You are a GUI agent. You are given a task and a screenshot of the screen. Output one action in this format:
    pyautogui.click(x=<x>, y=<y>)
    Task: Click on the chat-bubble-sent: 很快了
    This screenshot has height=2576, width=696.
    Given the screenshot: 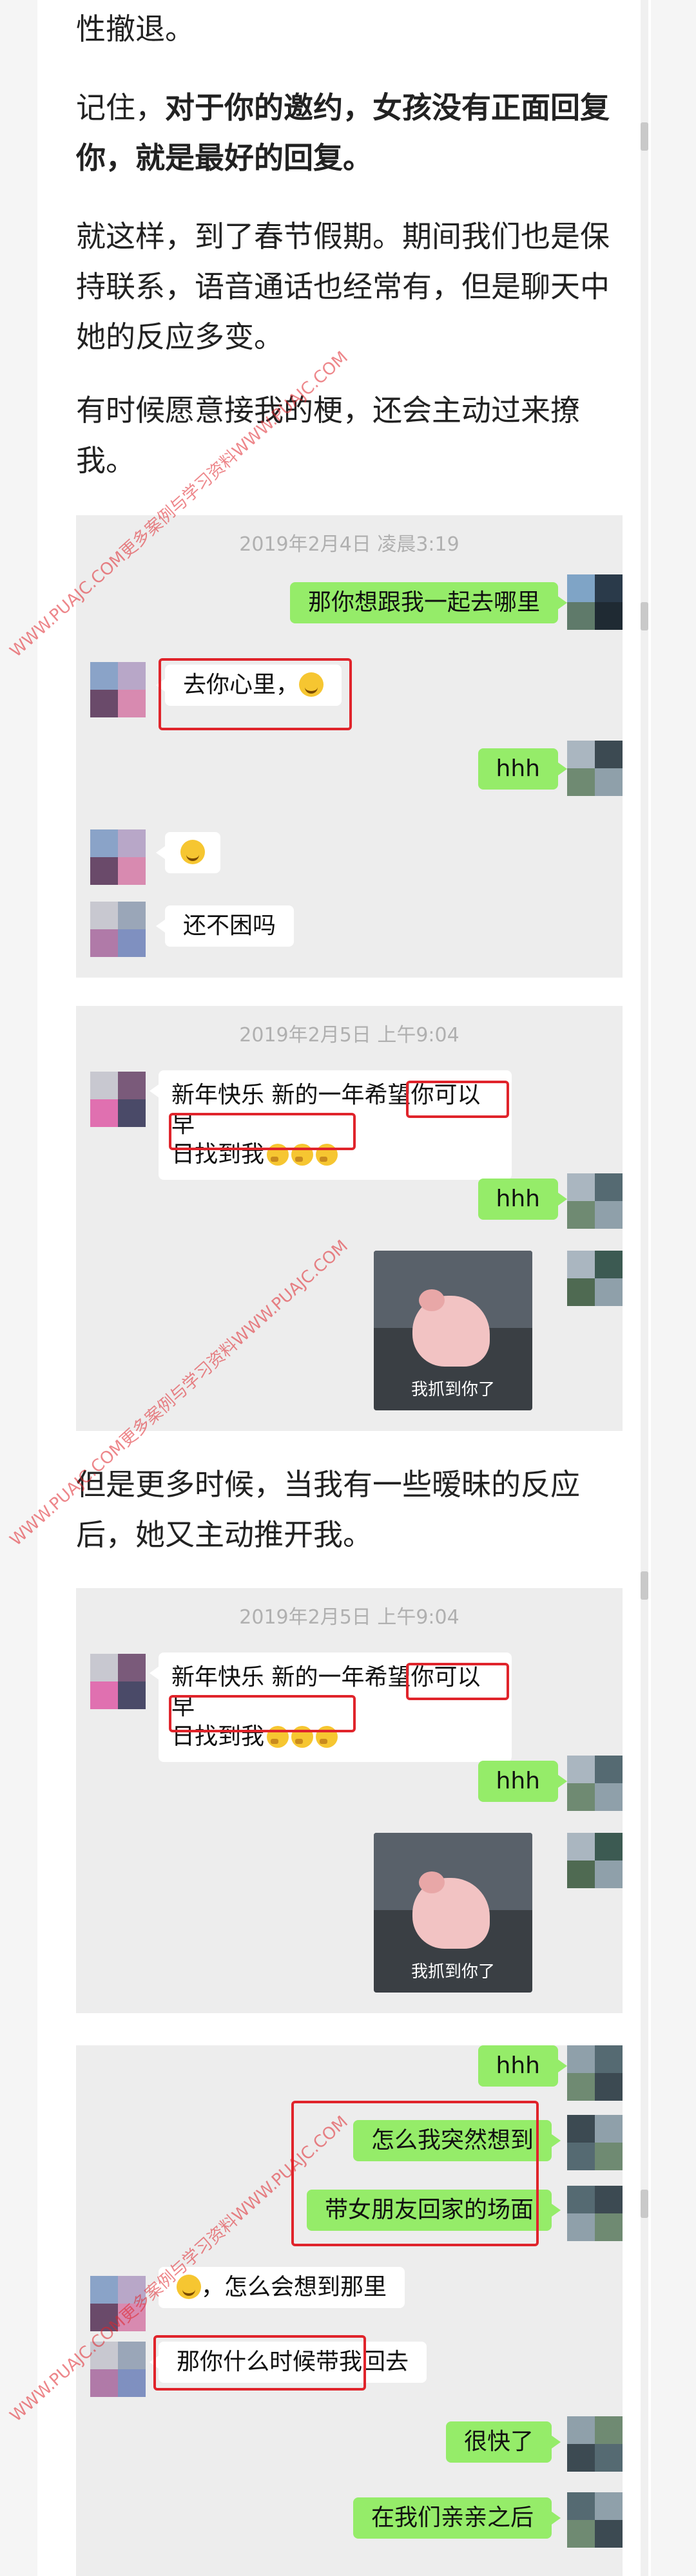 What is the action you would take?
    pyautogui.click(x=503, y=2442)
    